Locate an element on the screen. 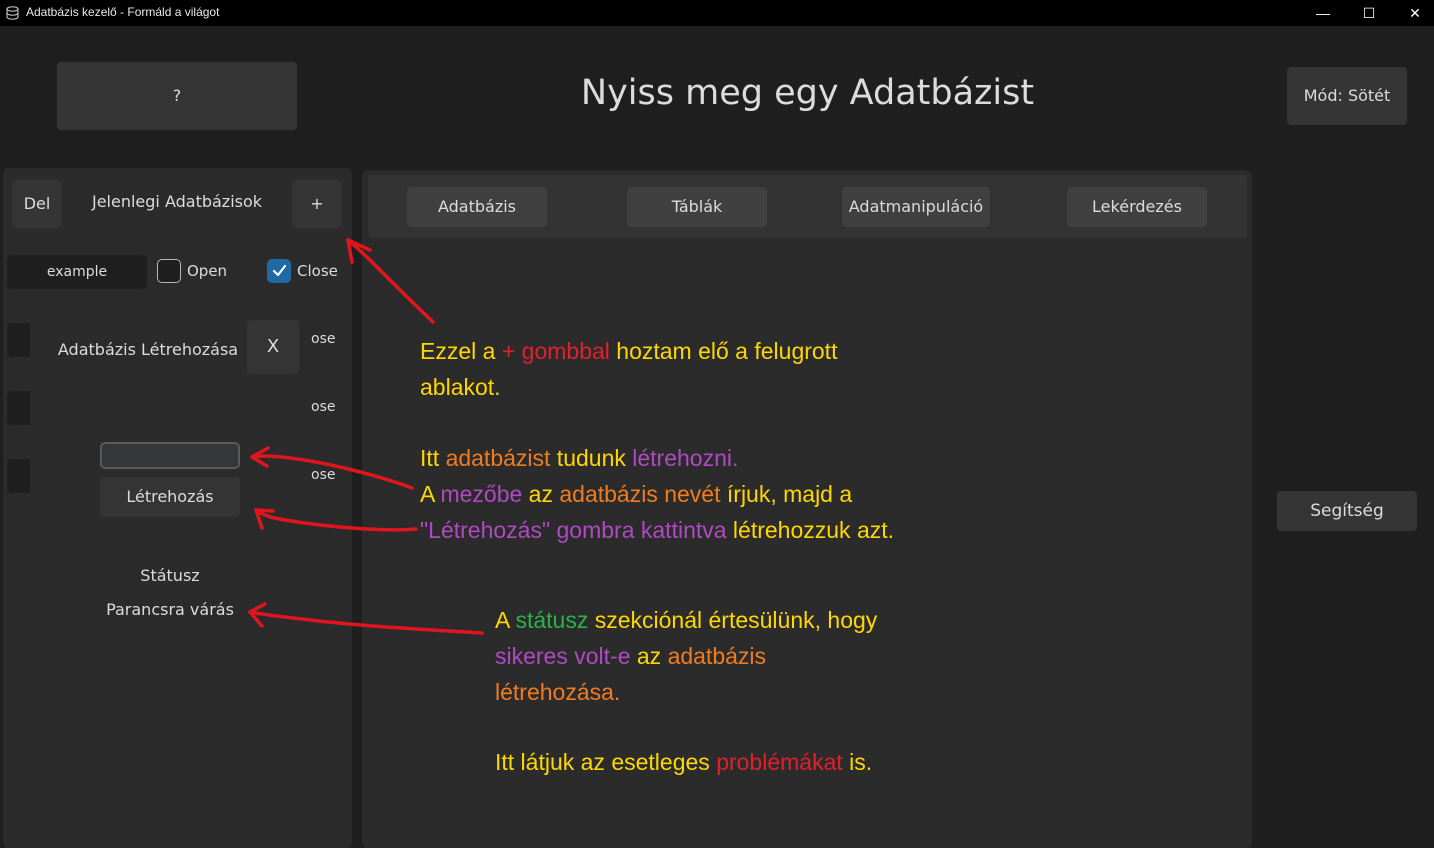  status-value: Parancsra várás is located at coordinates (170, 609).